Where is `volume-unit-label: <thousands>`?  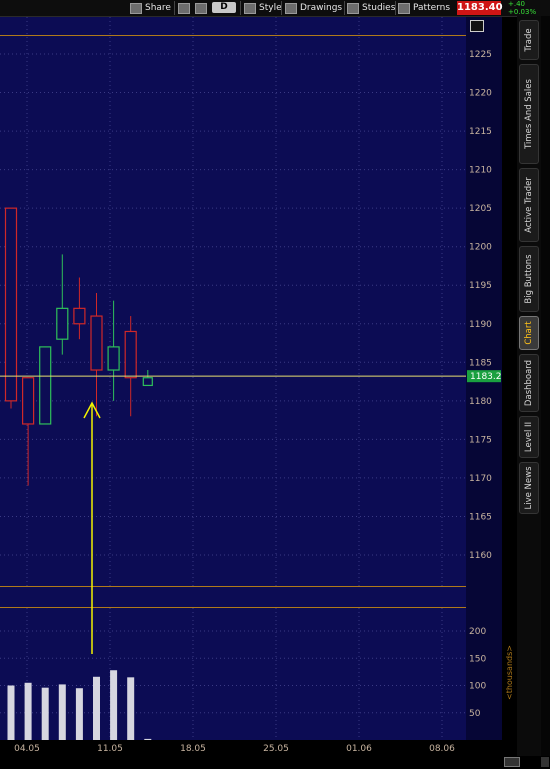
volume-unit-label: <thousands> is located at coordinates (509, 672).